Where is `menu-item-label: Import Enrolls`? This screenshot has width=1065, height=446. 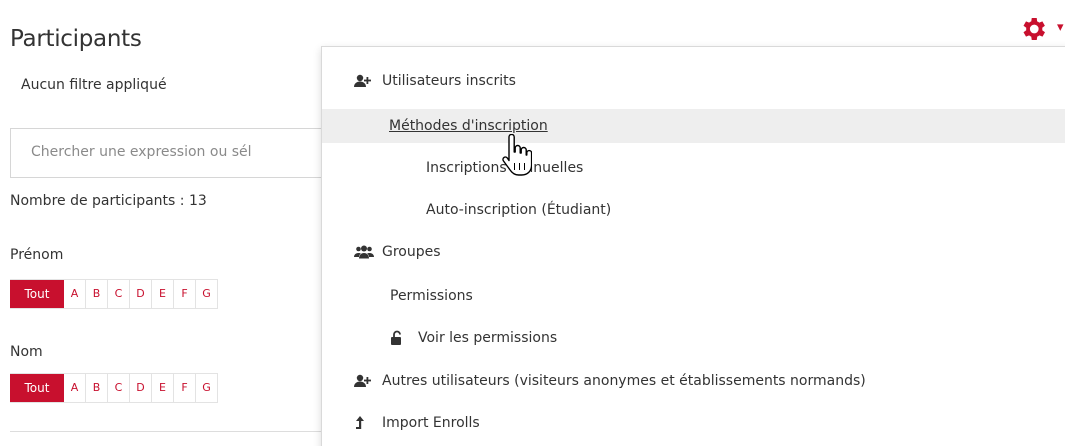
menu-item-label: Import Enrolls is located at coordinates (431, 423).